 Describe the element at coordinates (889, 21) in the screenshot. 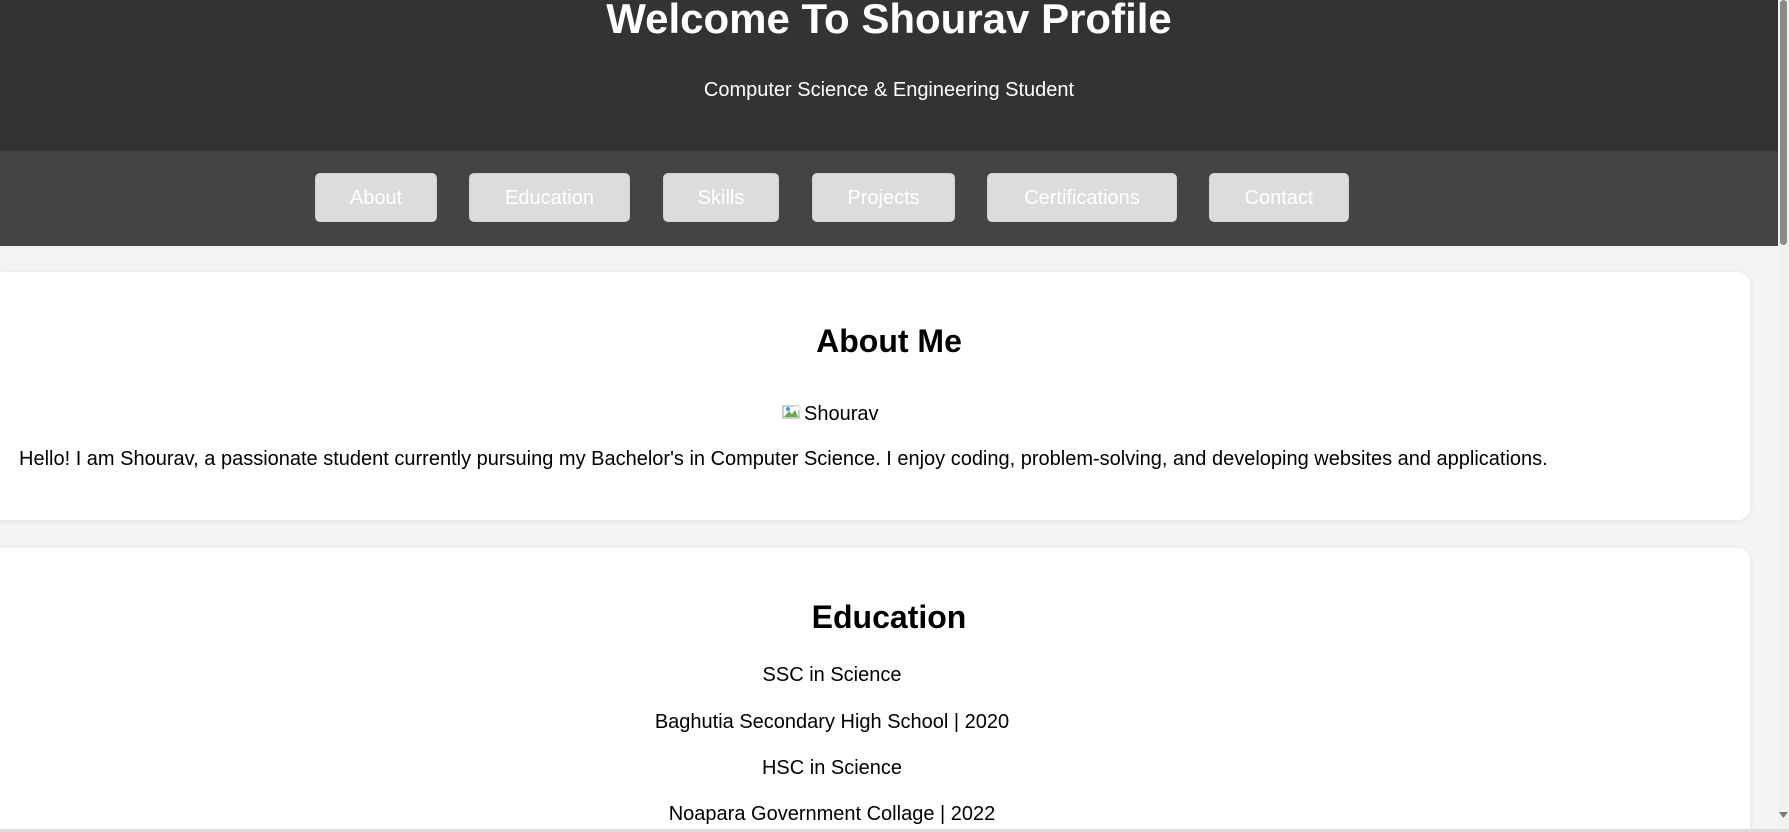

I see `site-title: Welcome To Shourav Profile` at that location.